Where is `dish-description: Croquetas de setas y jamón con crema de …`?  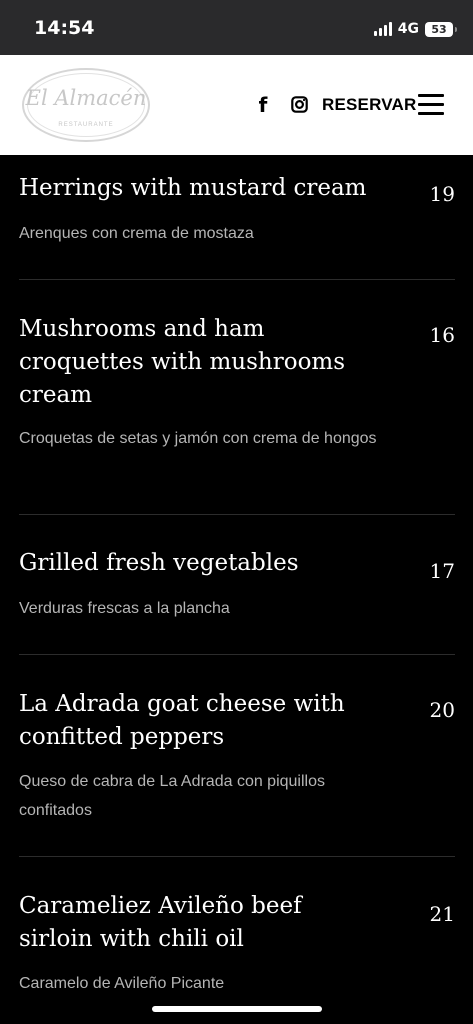 dish-description: Croquetas de setas y jamón con crema de … is located at coordinates (198, 438).